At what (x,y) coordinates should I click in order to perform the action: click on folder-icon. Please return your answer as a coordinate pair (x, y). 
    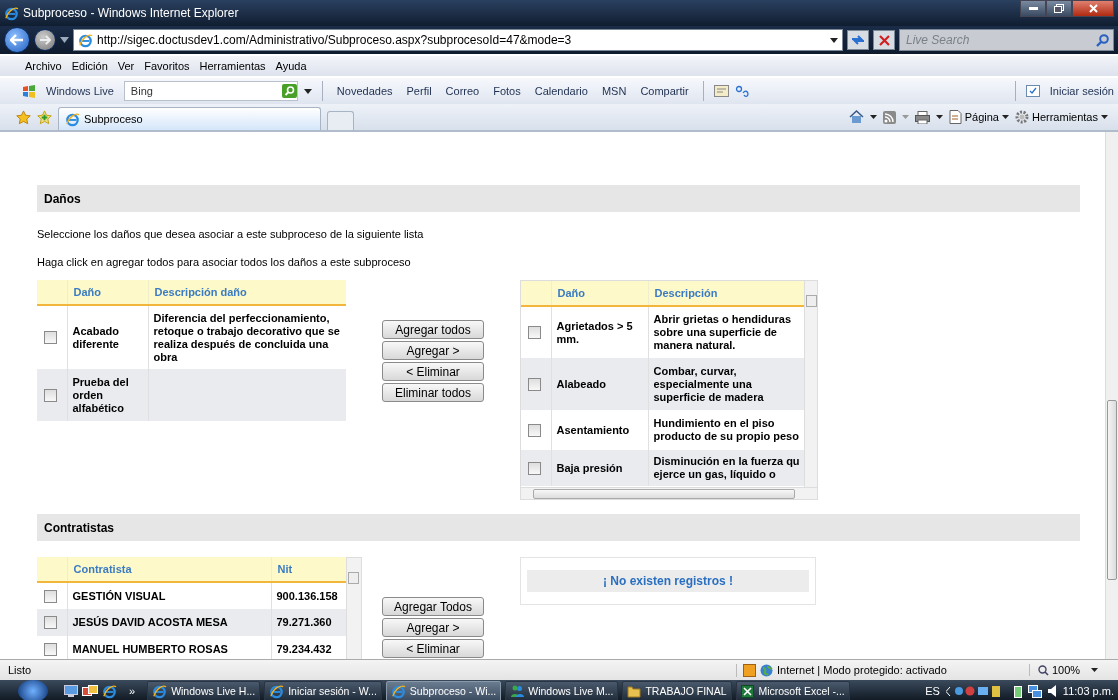
    Looking at the image, I should click on (634, 691).